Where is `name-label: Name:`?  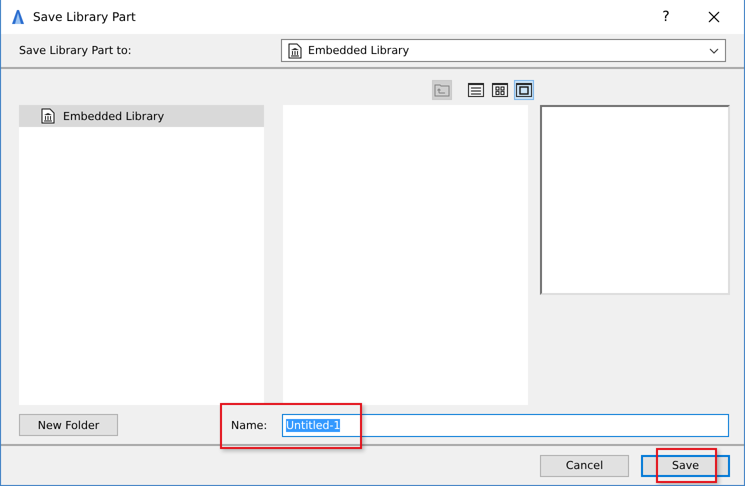
name-label: Name: is located at coordinates (249, 425).